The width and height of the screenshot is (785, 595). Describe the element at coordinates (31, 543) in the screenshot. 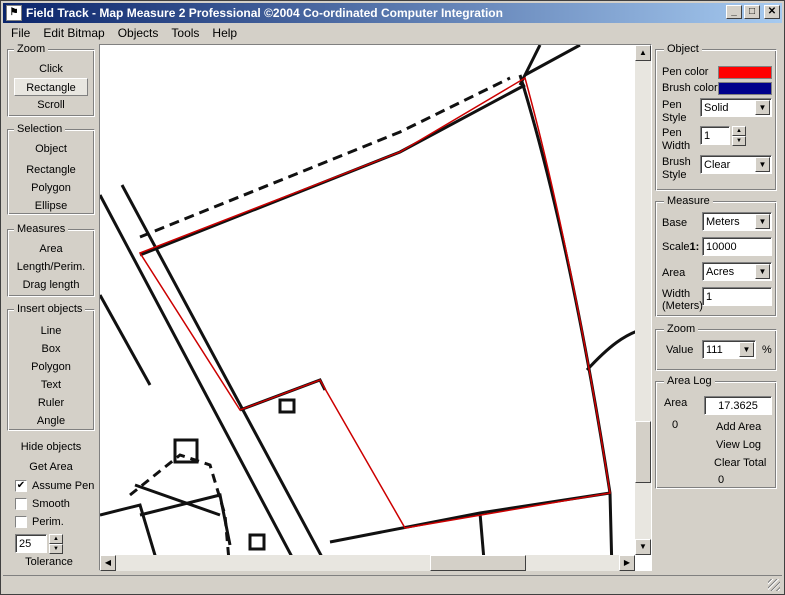

I see `tolerance-input: 25` at that location.